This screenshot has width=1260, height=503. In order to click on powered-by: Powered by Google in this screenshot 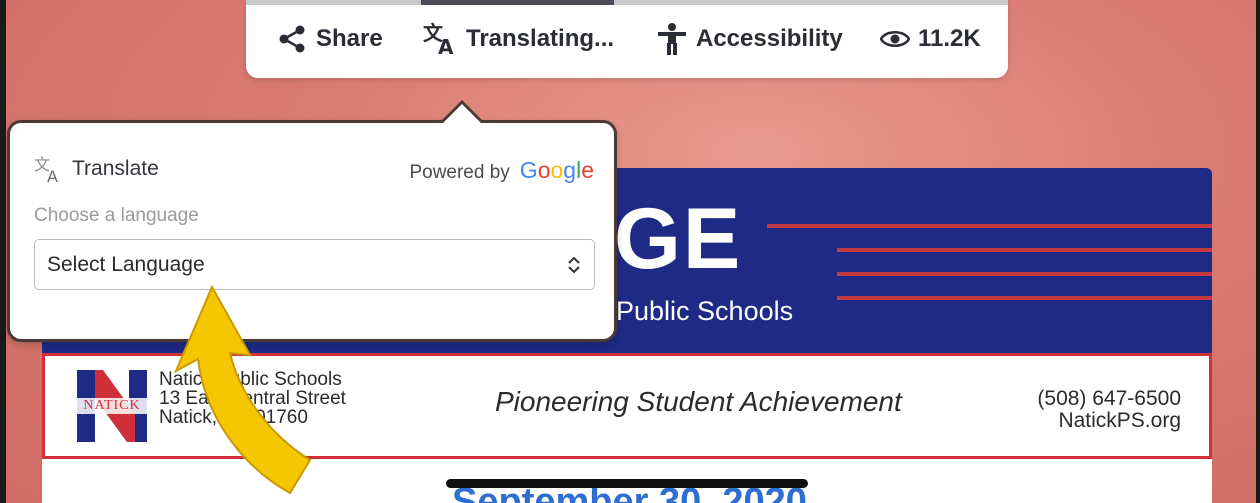, I will do `click(501, 170)`.